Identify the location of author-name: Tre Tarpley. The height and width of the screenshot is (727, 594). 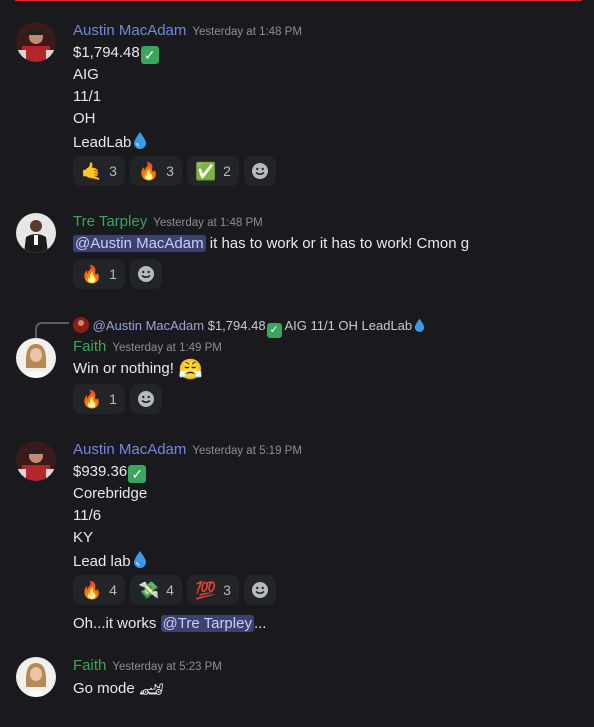
(110, 221).